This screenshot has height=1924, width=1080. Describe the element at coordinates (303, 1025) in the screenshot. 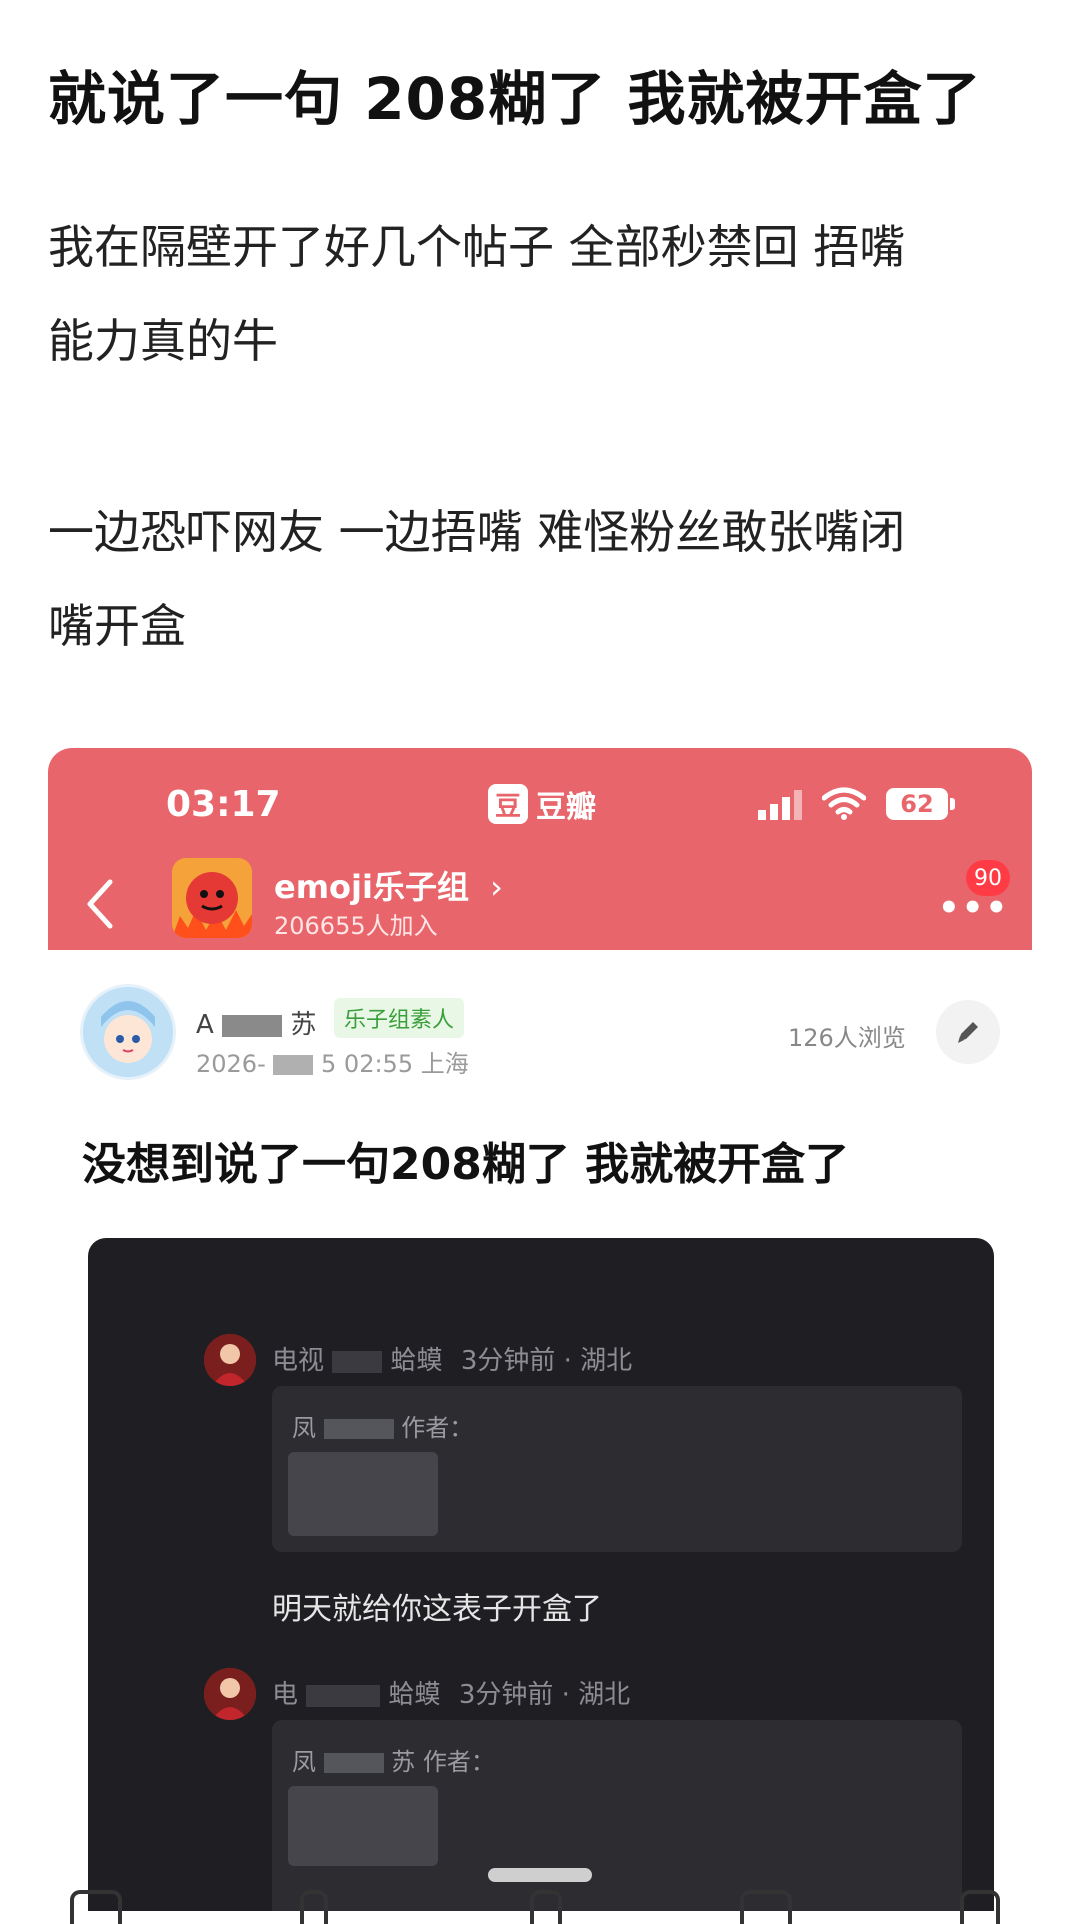

I see `author-name-suffix: 苏` at that location.